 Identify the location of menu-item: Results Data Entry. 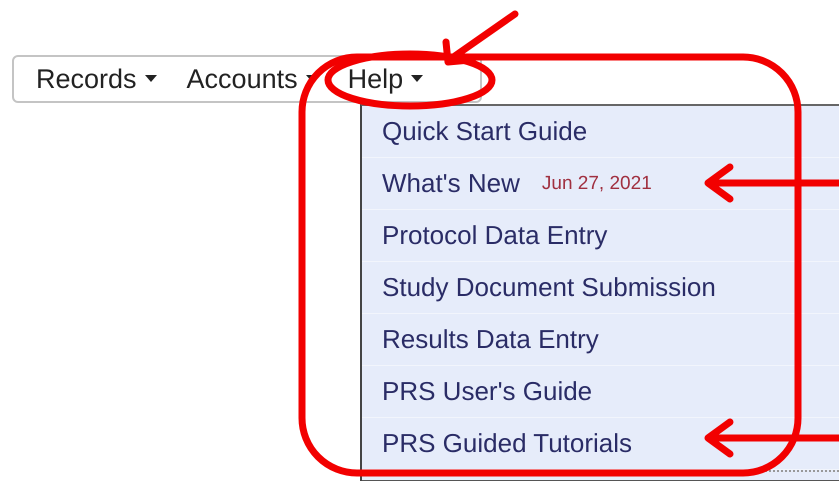
(600, 340).